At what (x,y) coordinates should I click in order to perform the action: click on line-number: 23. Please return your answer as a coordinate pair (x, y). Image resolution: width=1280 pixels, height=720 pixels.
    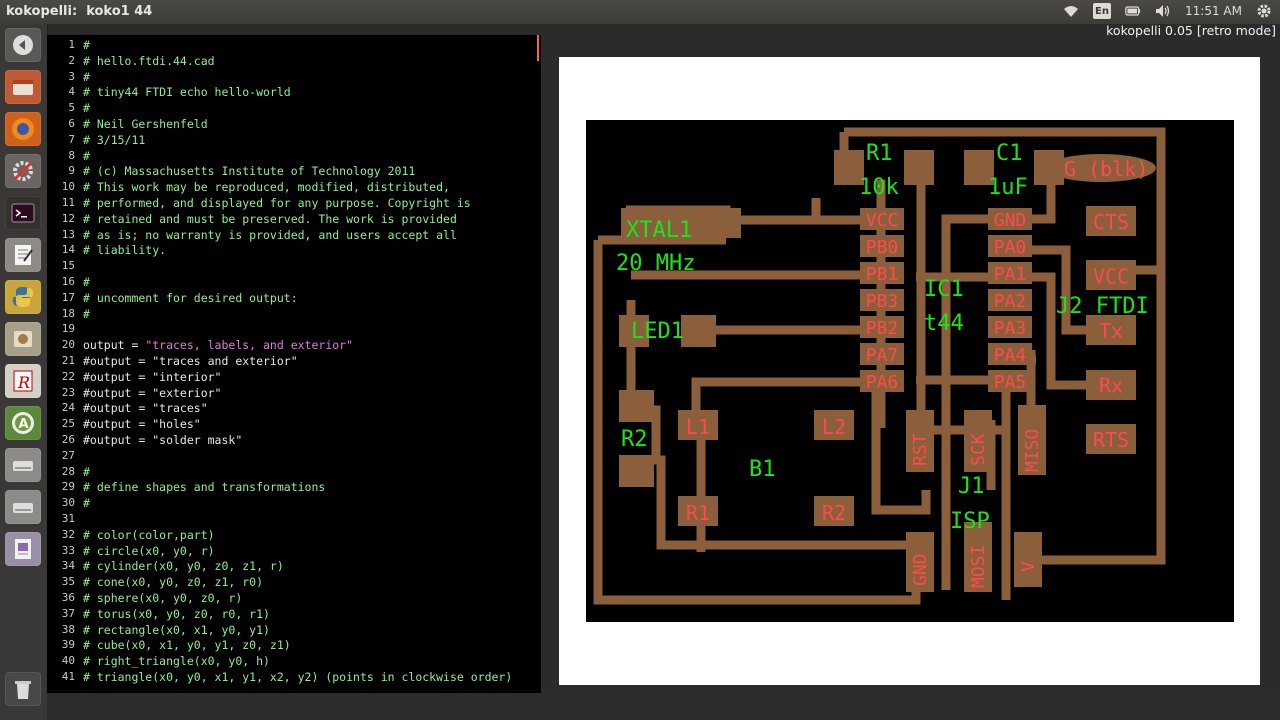
    Looking at the image, I should click on (68, 392).